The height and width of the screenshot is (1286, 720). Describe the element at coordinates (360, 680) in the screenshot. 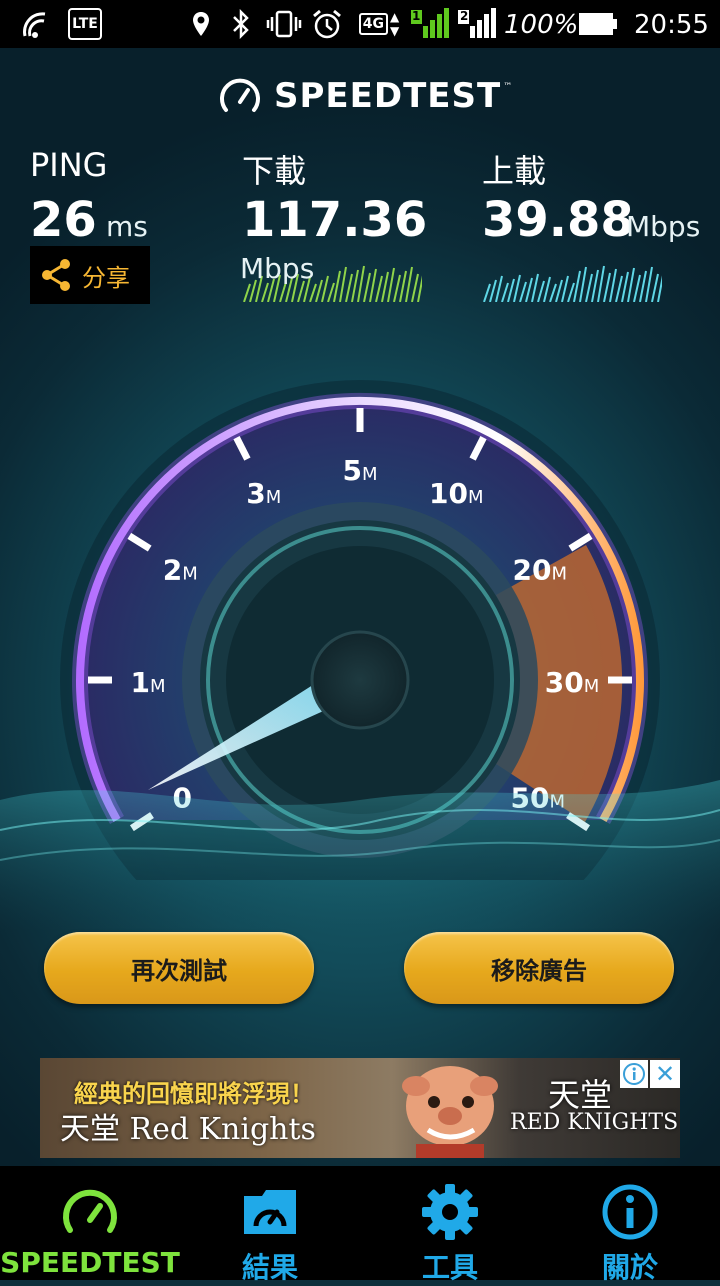

I see `gauge-hub` at that location.